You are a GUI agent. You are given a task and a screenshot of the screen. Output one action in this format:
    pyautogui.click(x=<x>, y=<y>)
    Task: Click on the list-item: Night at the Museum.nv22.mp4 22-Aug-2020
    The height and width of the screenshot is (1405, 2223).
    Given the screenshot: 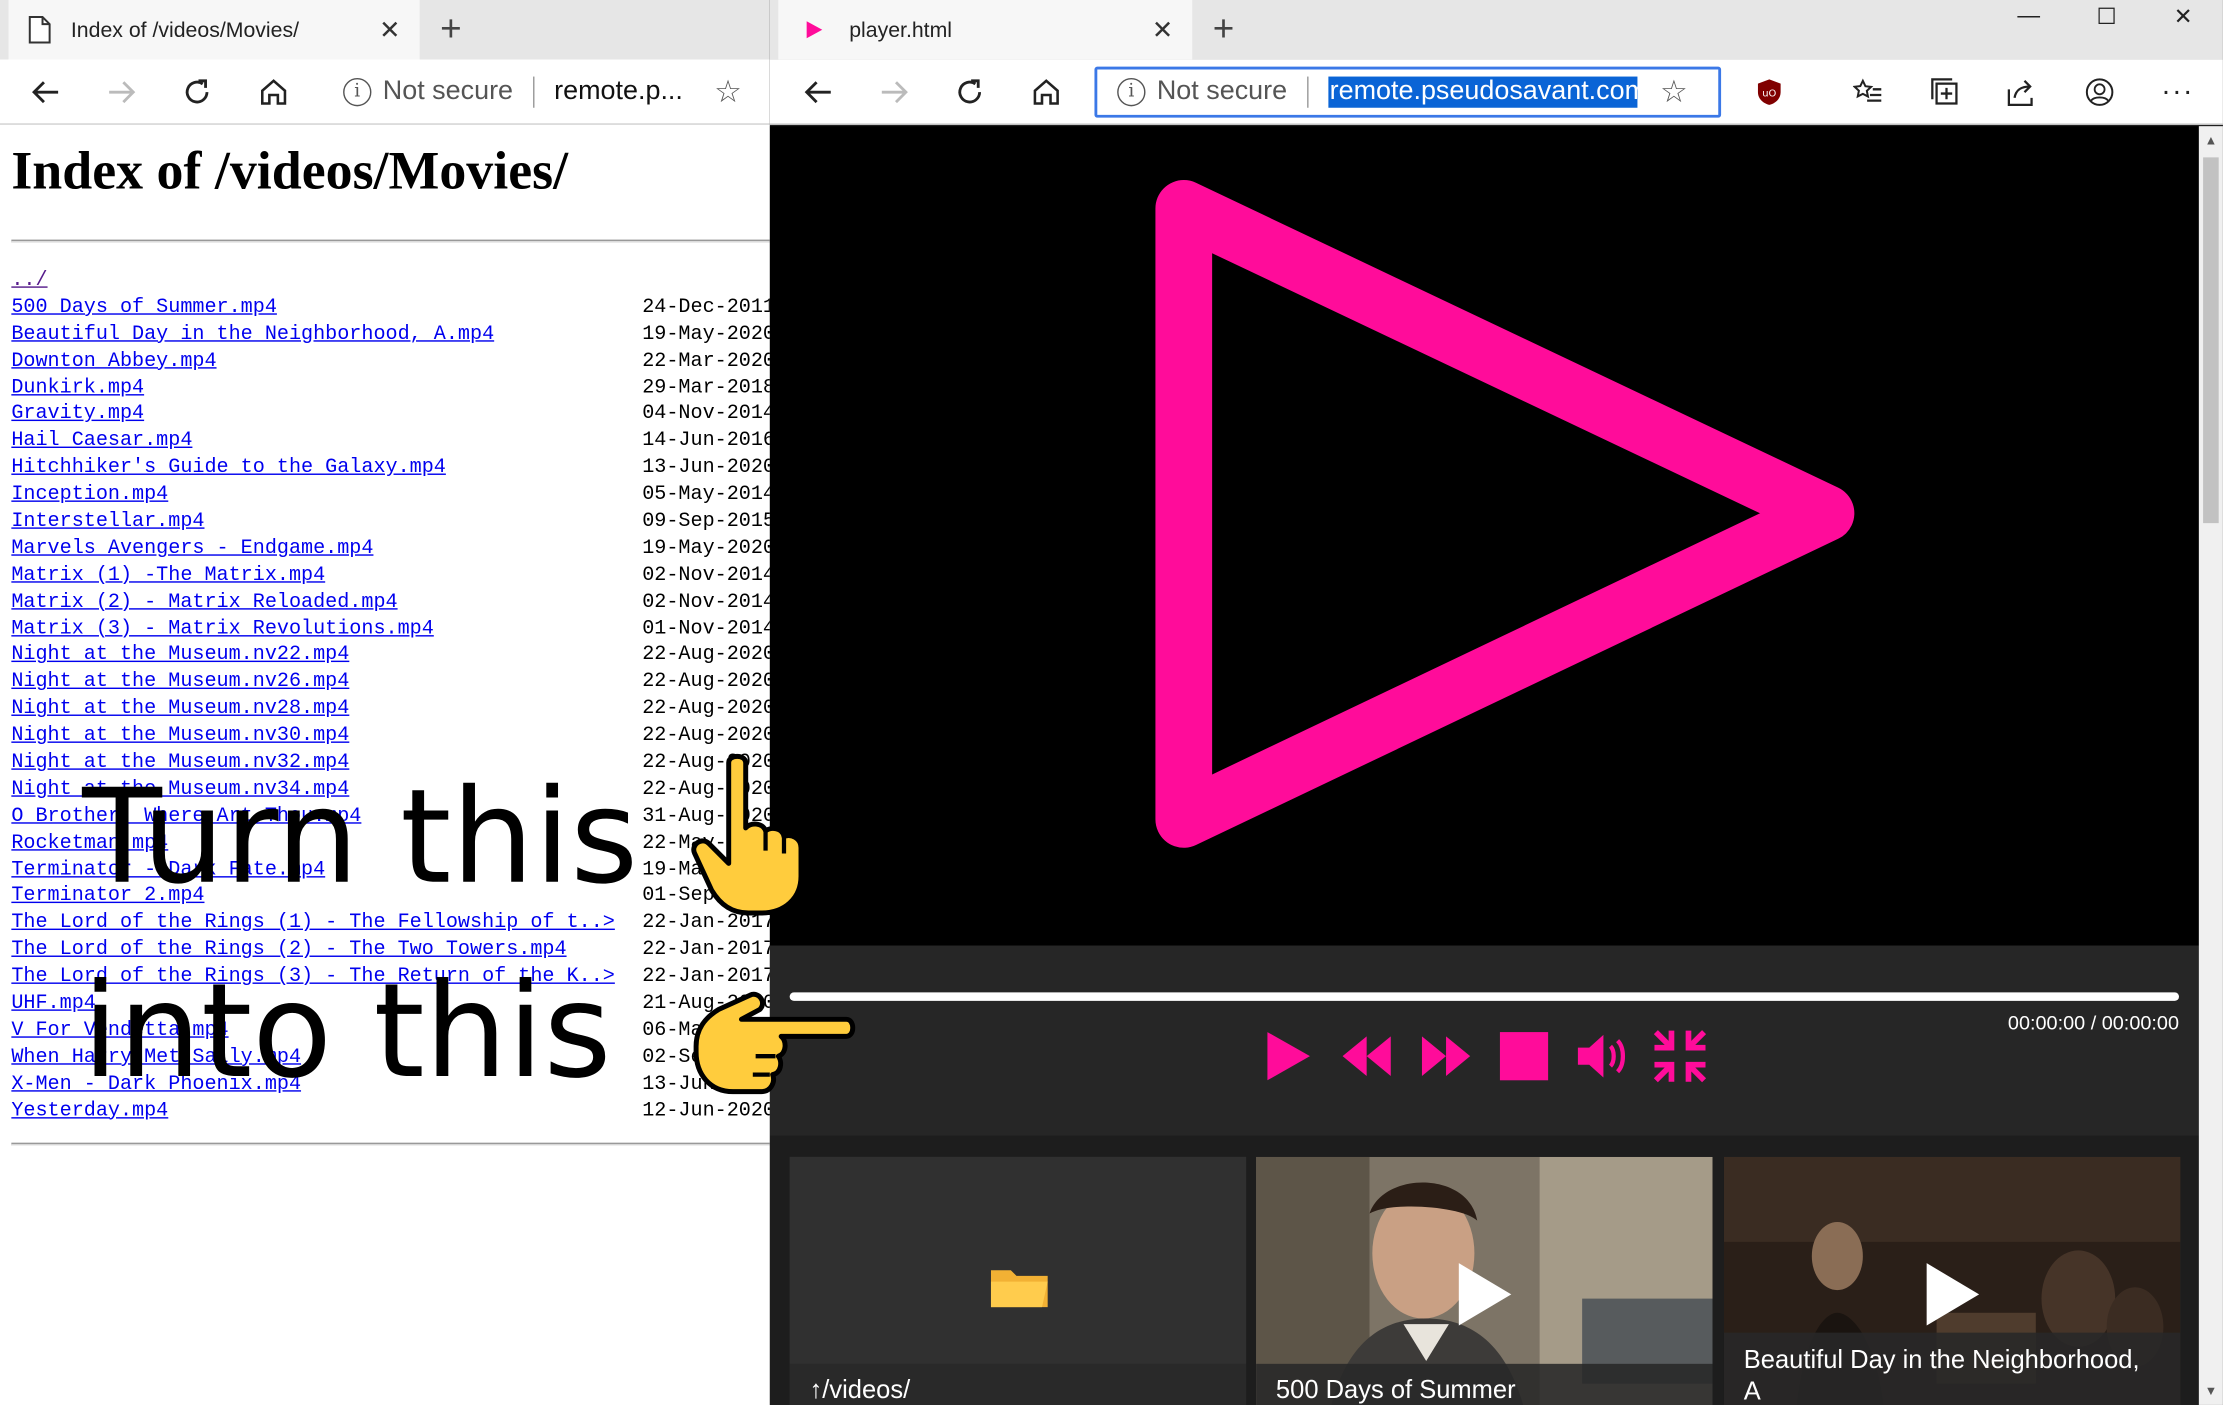 What is the action you would take?
    pyautogui.click(x=390, y=656)
    